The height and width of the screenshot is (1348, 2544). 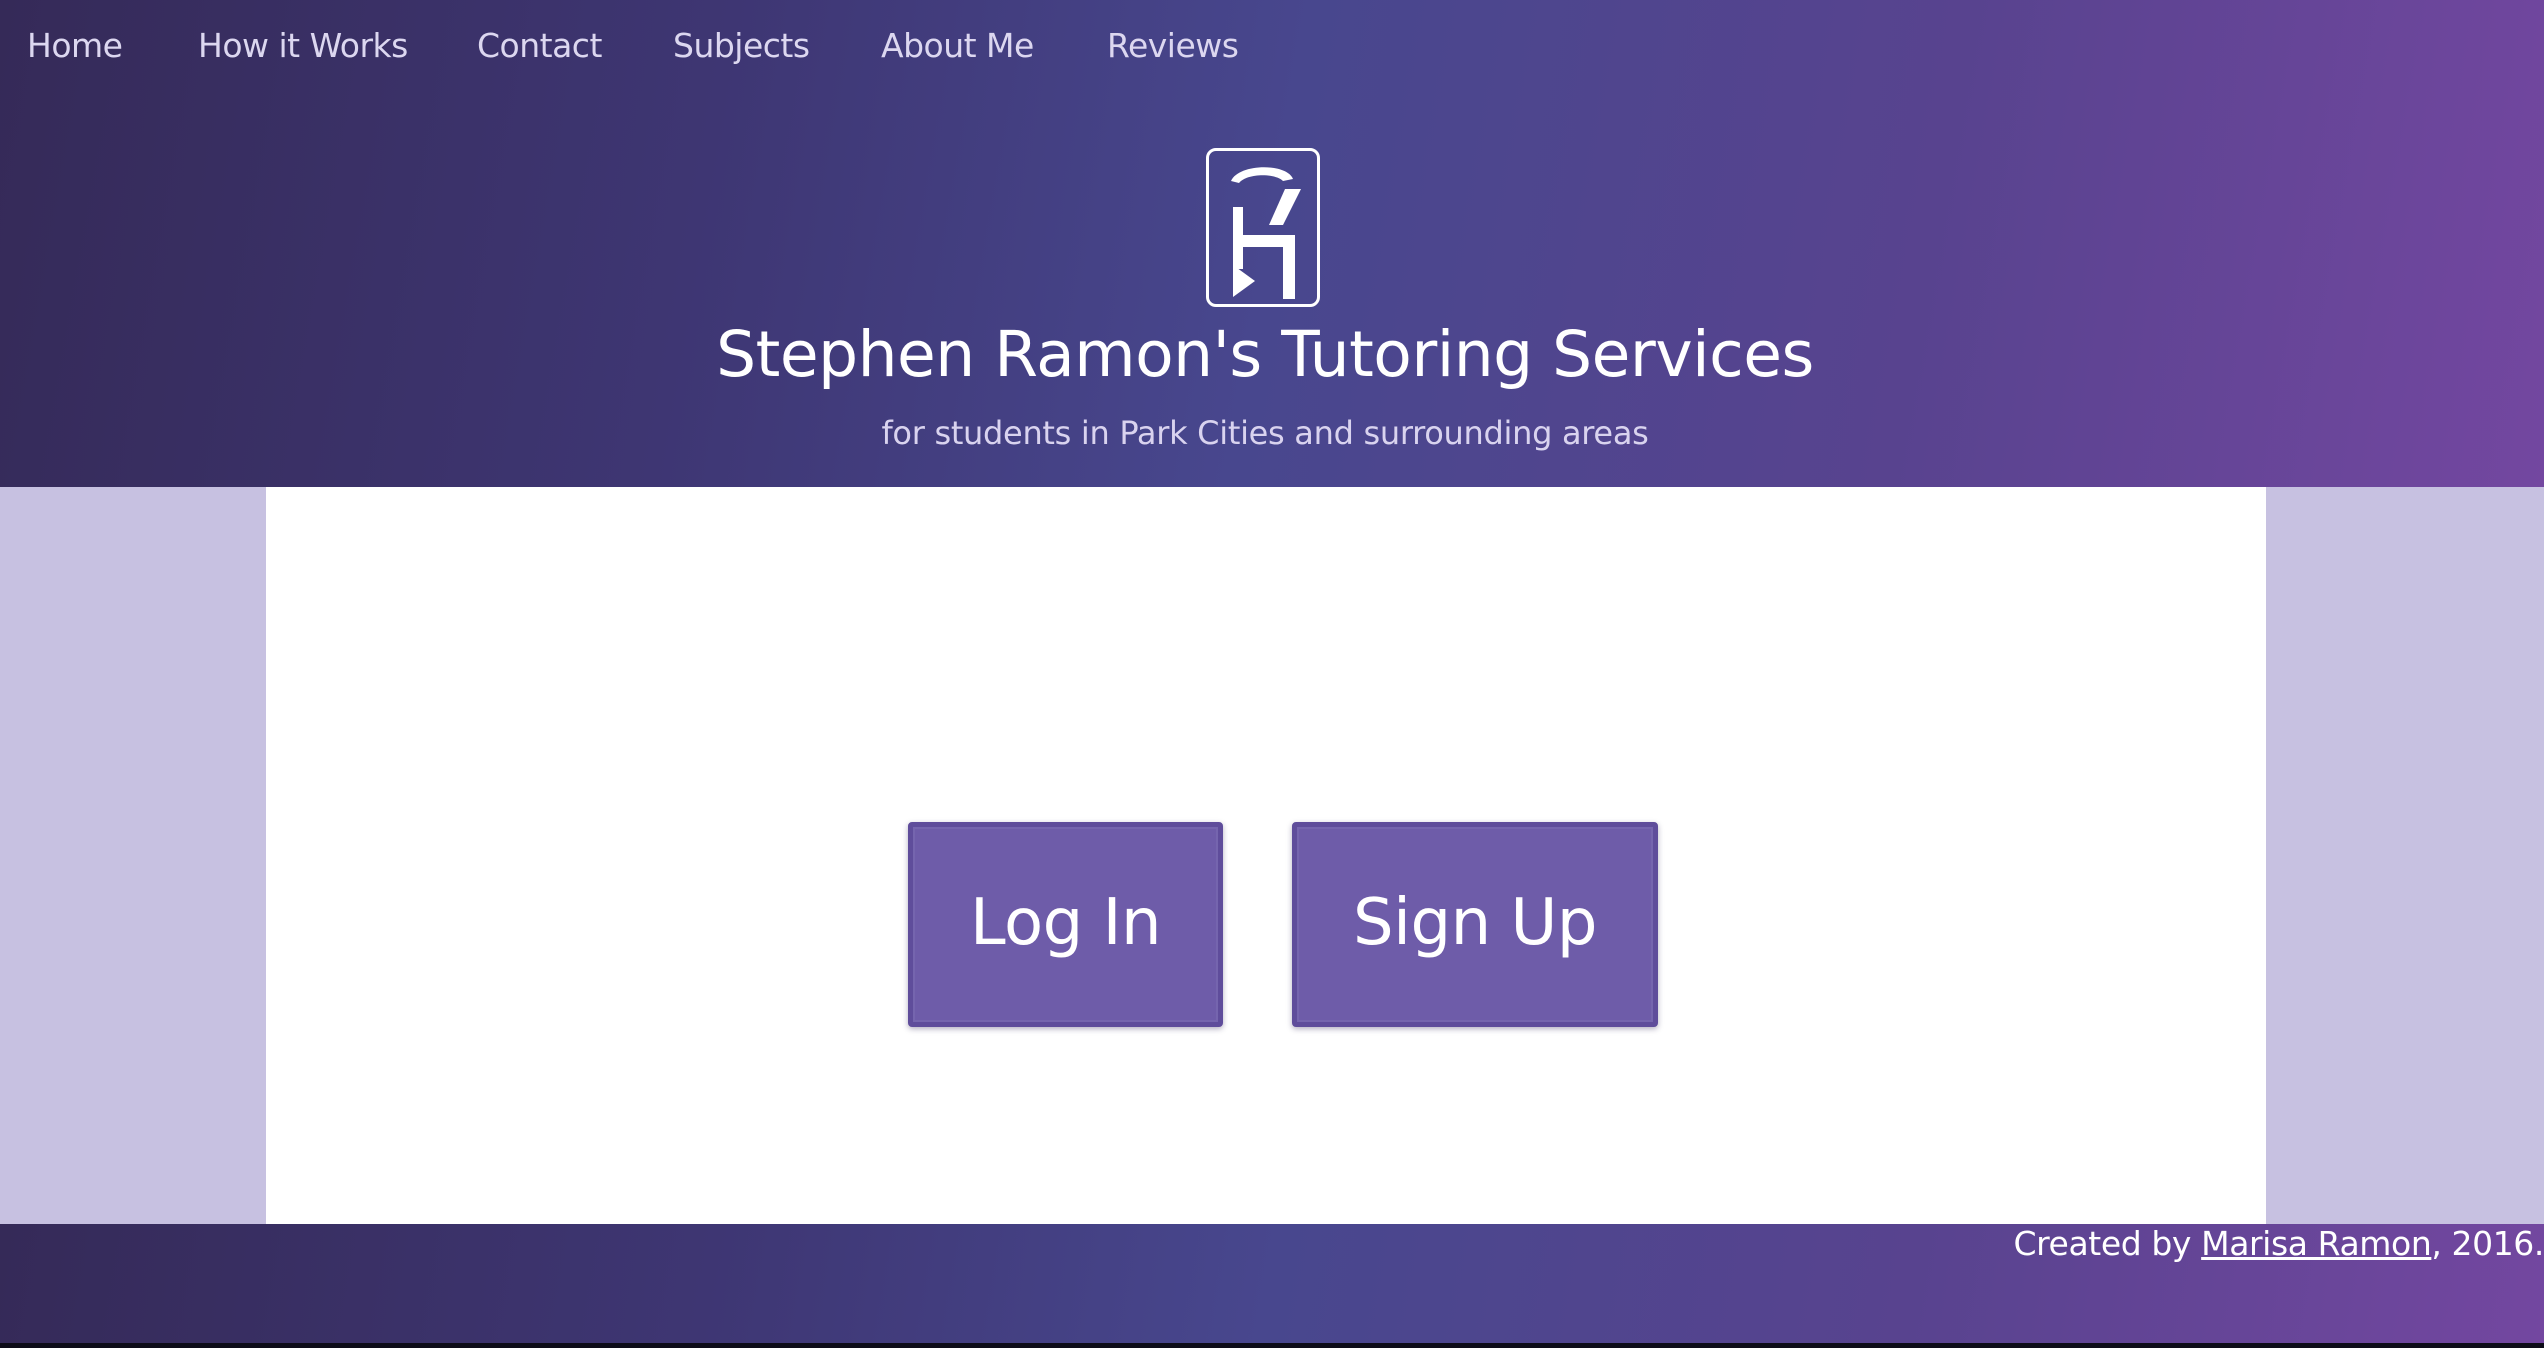 I want to click on nav-reviews-link: Reviews, so click(x=1173, y=45).